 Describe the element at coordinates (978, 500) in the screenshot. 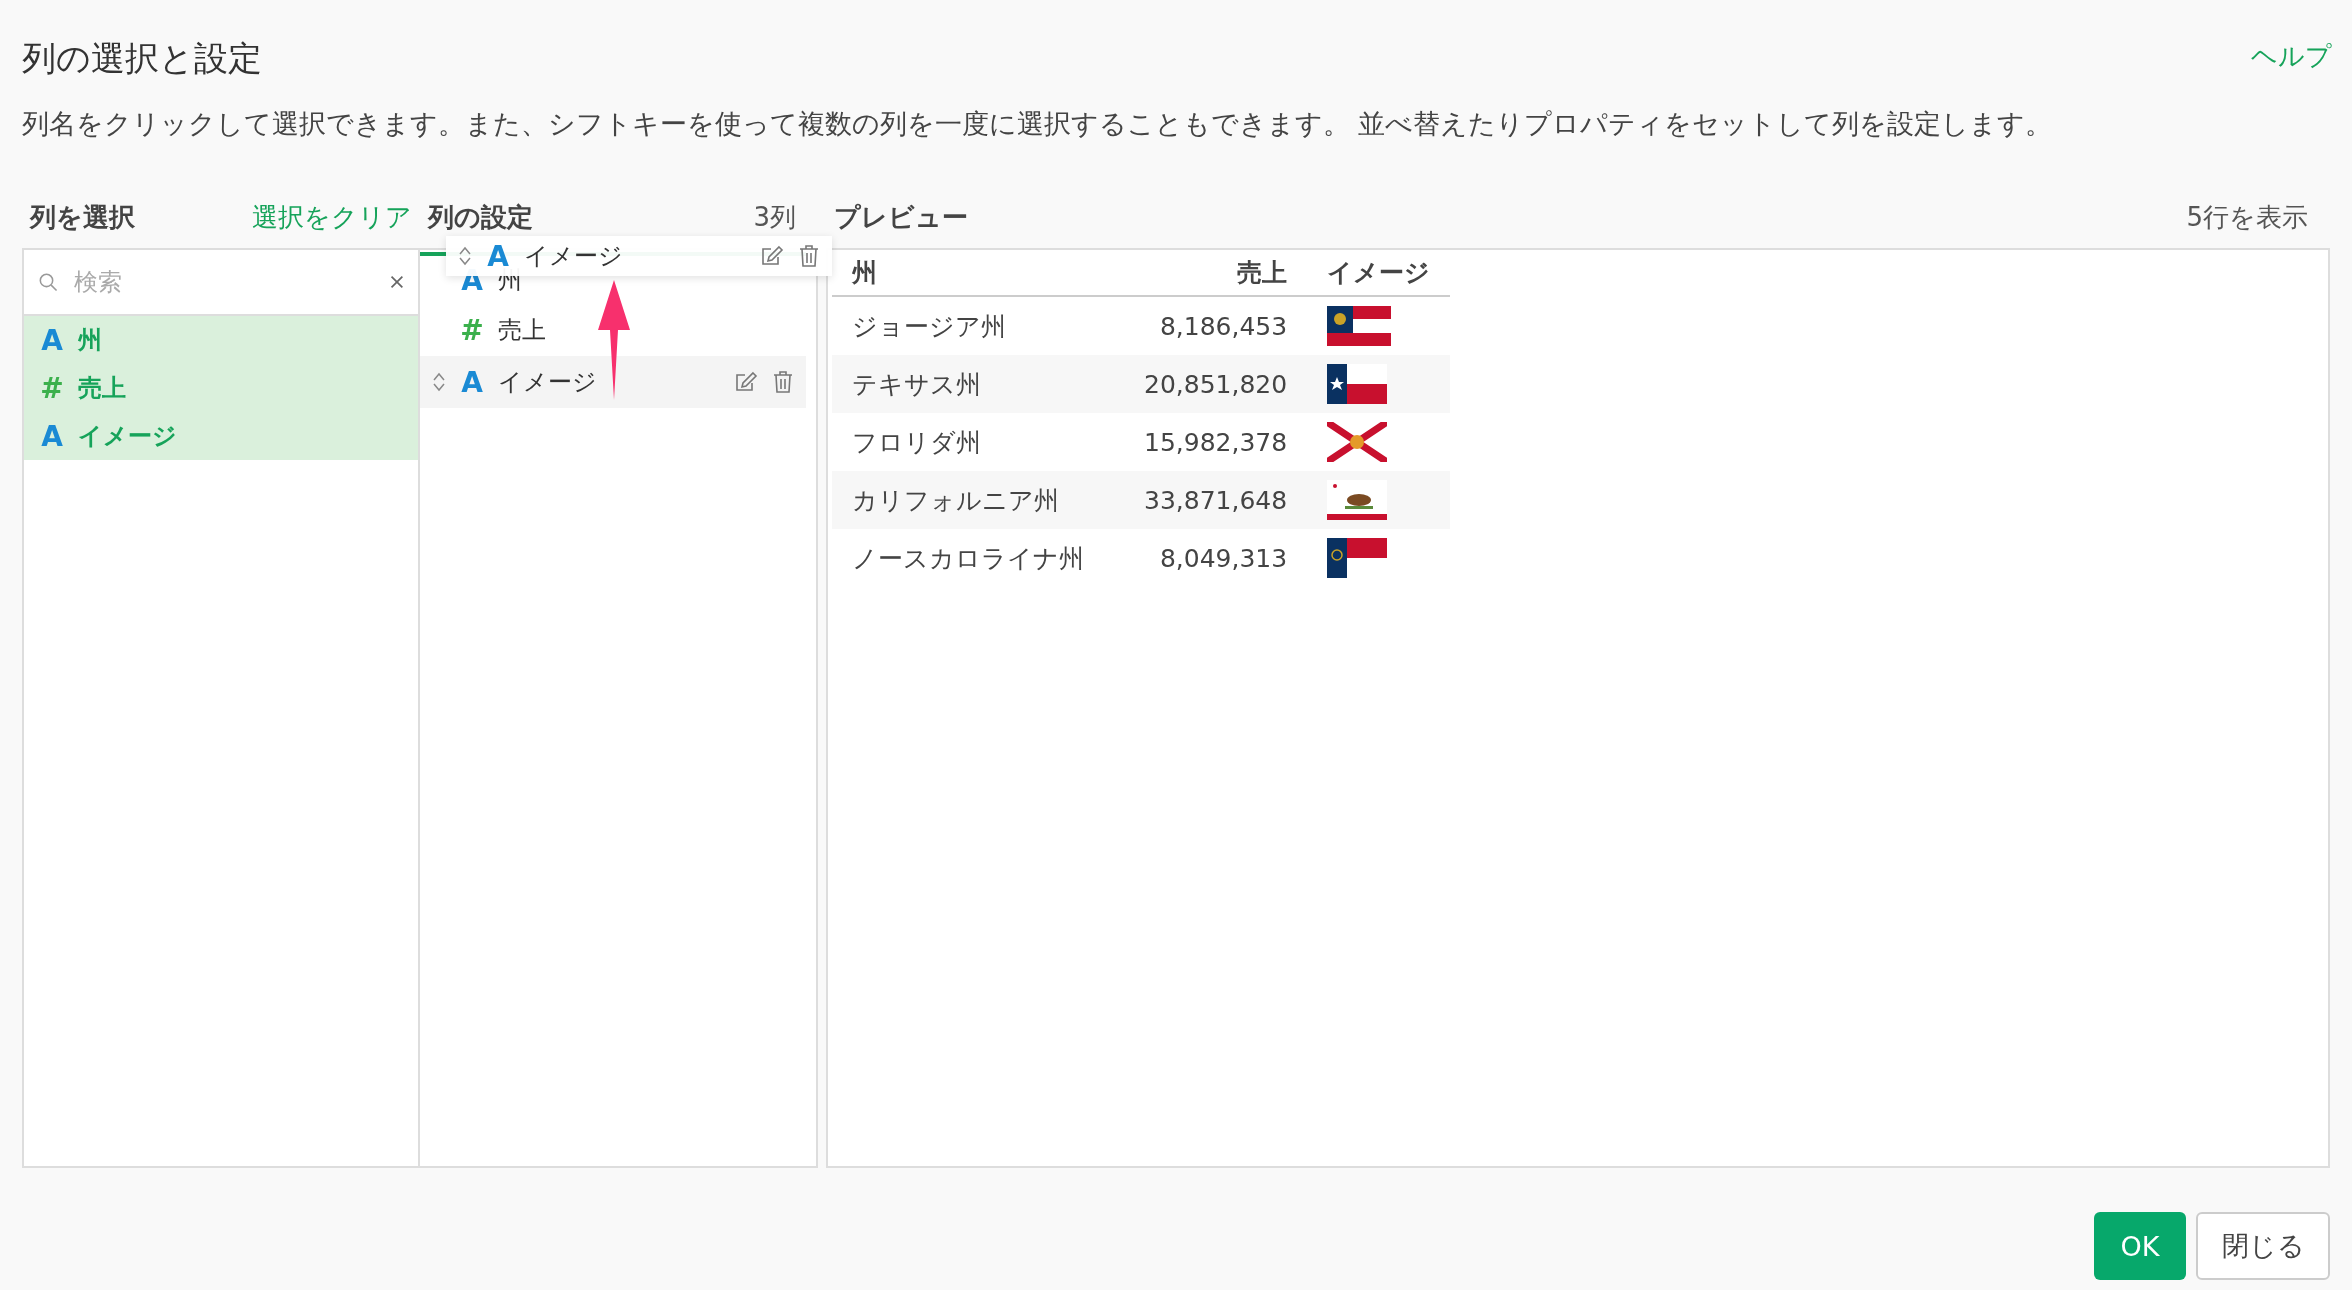

I see `table-cell: カリフォルニア州` at that location.